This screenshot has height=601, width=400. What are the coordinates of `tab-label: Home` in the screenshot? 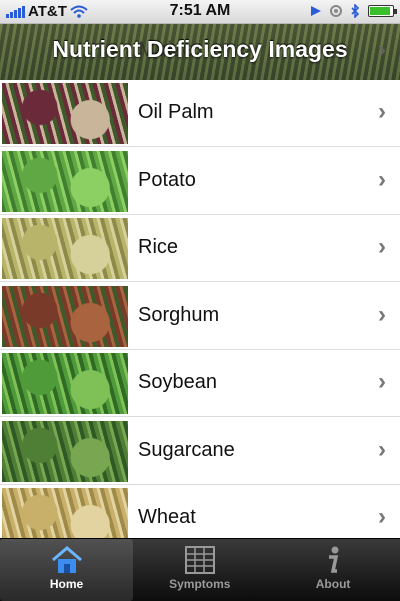 It's located at (66, 584).